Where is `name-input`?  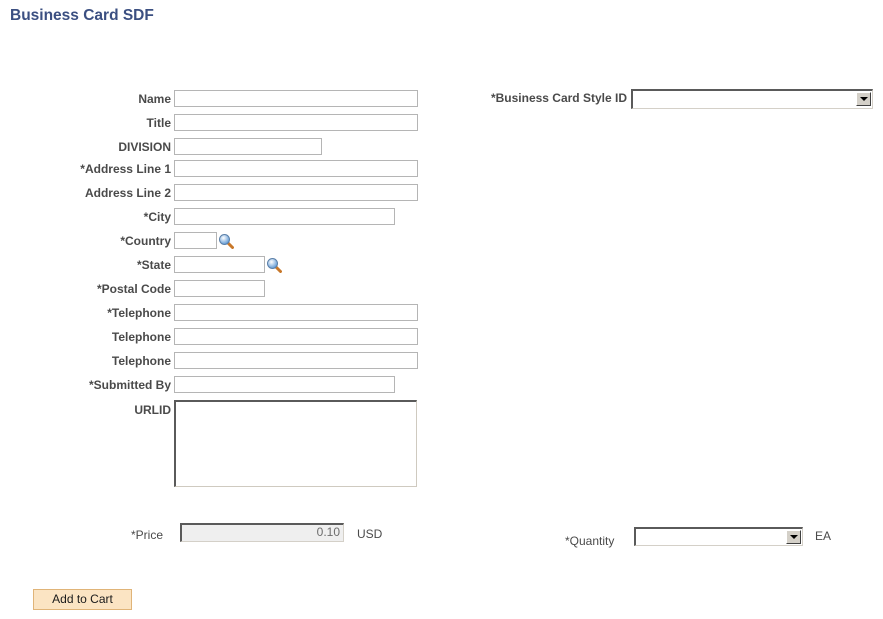
name-input is located at coordinates (296, 98).